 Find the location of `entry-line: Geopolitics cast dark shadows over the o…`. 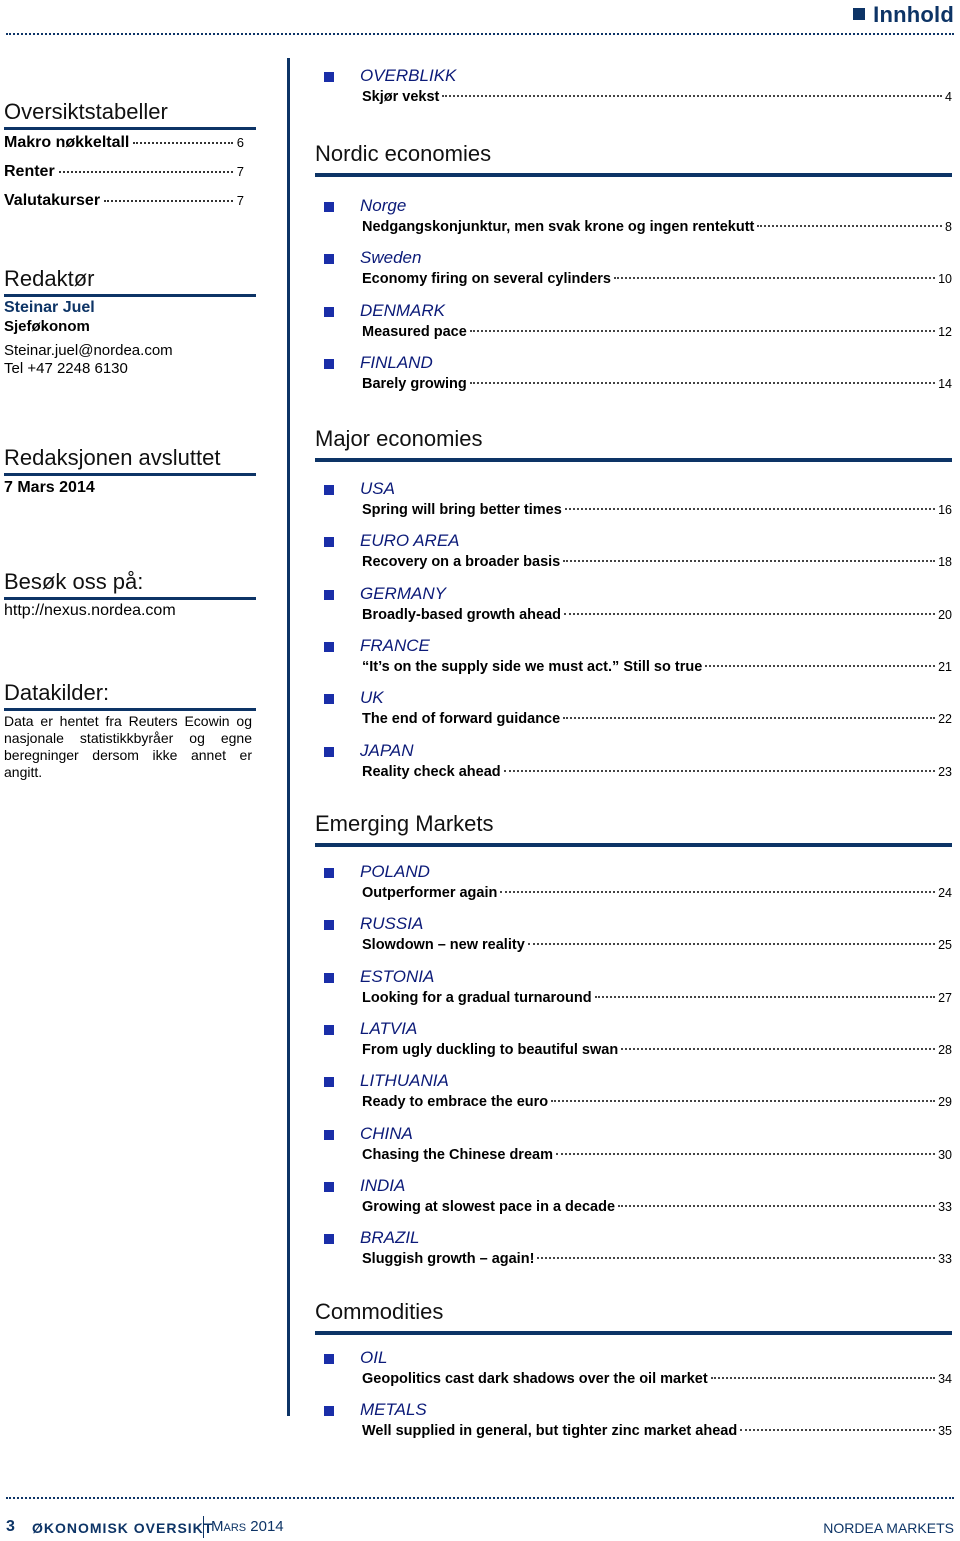

entry-line: Geopolitics cast dark shadows over the o… is located at coordinates (657, 1379).